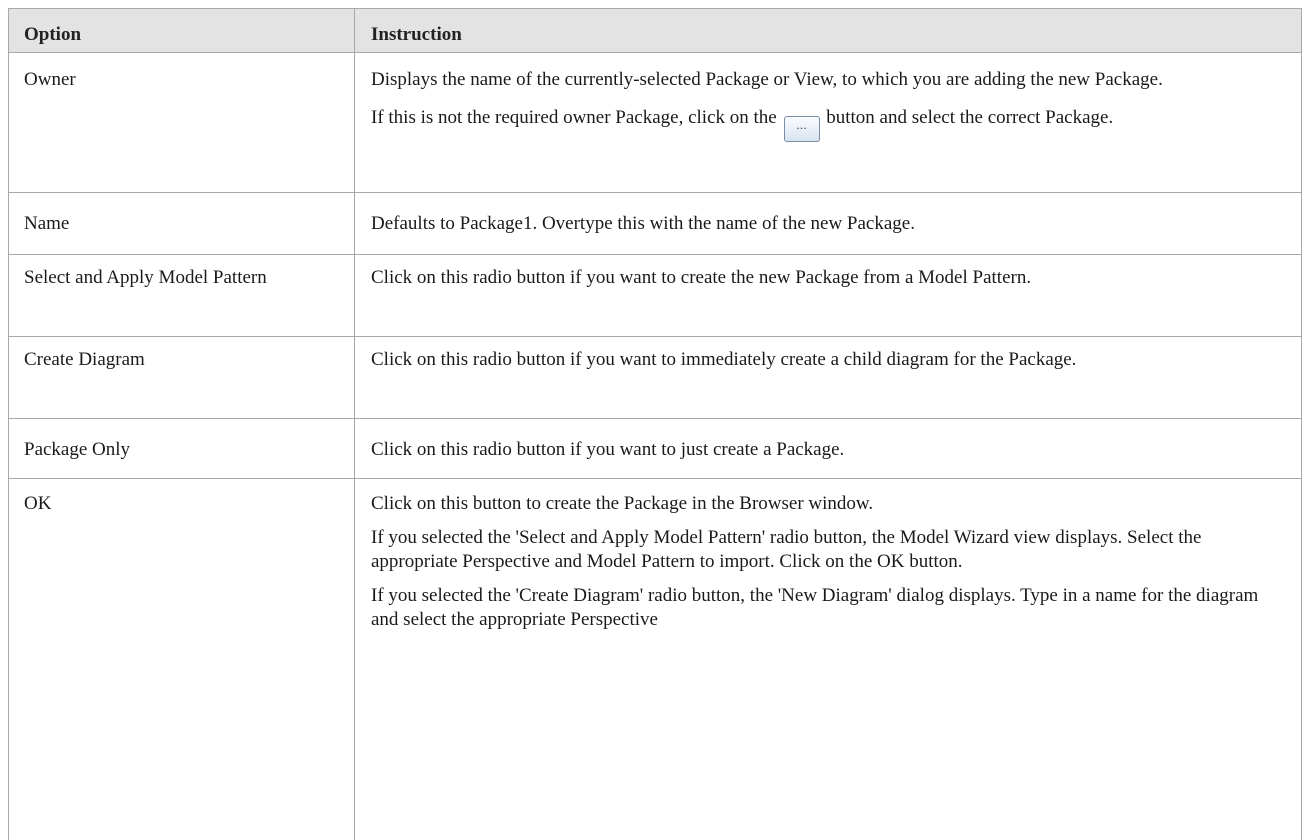  What do you see at coordinates (145, 277) in the screenshot?
I see `option-cell: Select and Apply Model Pattern` at bounding box center [145, 277].